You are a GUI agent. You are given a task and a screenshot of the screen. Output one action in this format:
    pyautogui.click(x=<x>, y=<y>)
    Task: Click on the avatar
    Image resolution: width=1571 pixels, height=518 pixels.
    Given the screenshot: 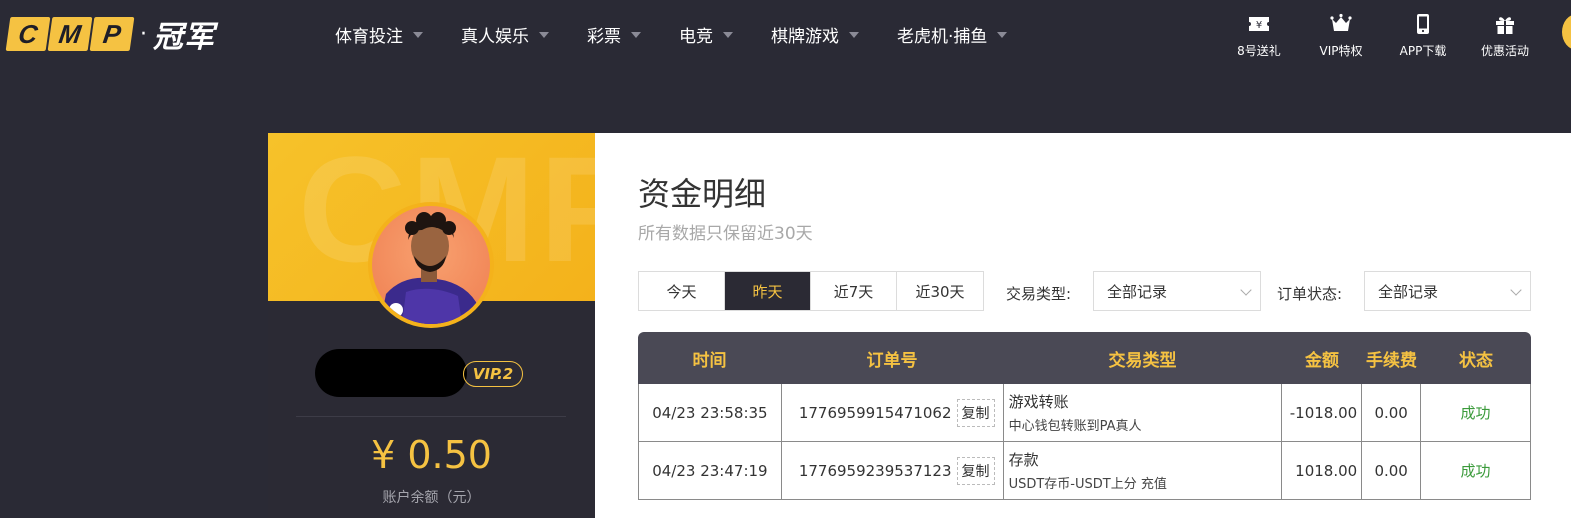 What is the action you would take?
    pyautogui.click(x=431, y=265)
    